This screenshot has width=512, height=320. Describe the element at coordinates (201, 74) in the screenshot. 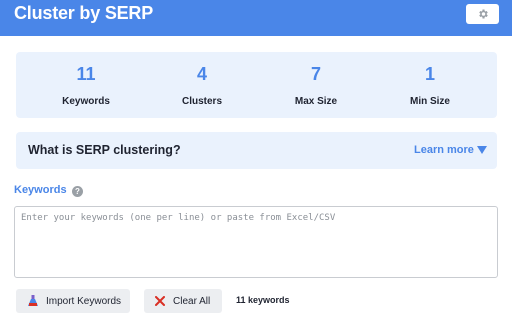

I see `stat-value: 4` at that location.